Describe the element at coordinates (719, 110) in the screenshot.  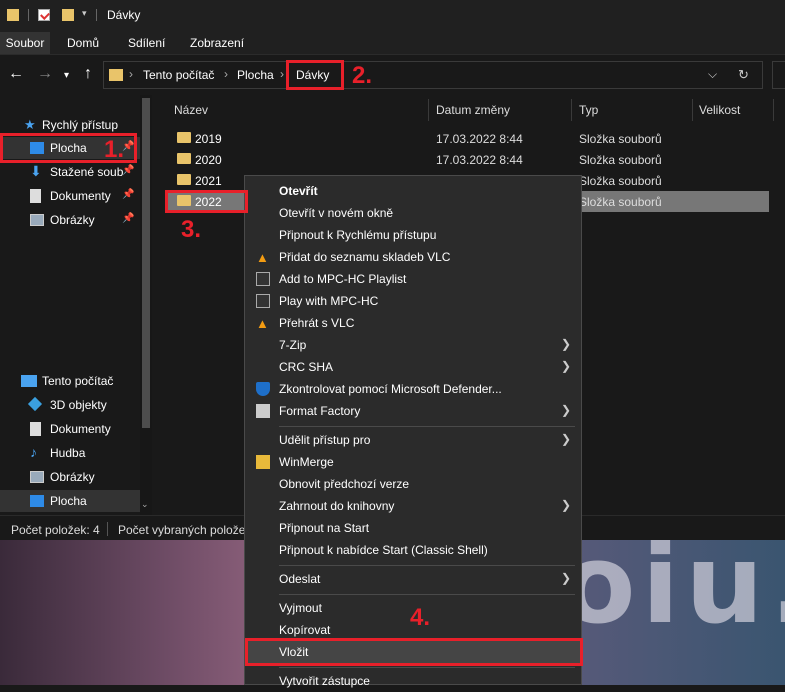
I see `column-header-size: Velikost` at that location.